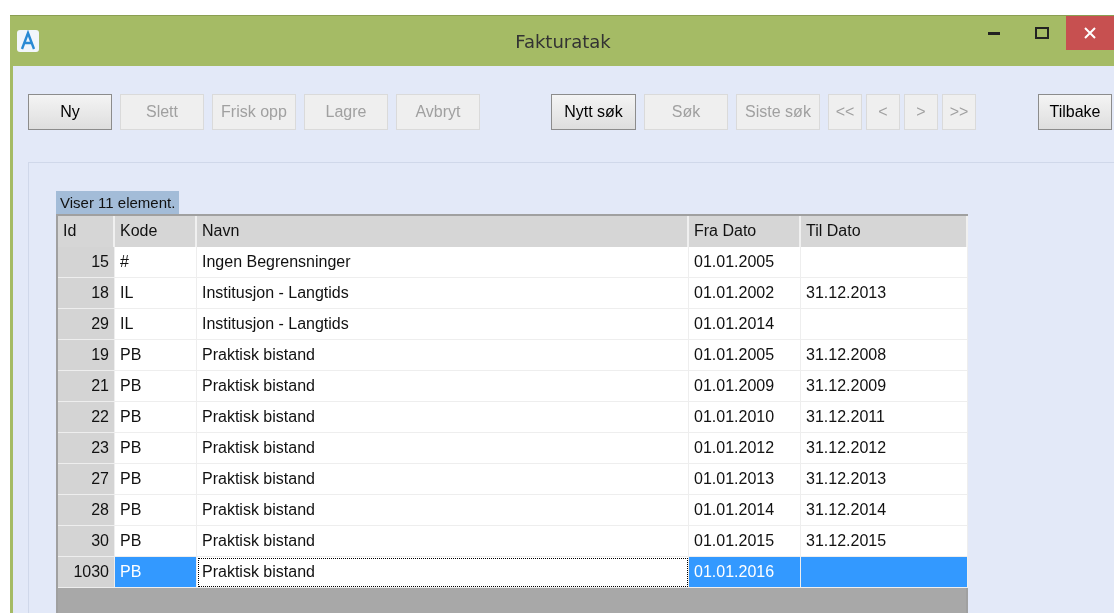 This screenshot has width=1114, height=613. I want to click on table-cell: 31.12.2014, so click(884, 510).